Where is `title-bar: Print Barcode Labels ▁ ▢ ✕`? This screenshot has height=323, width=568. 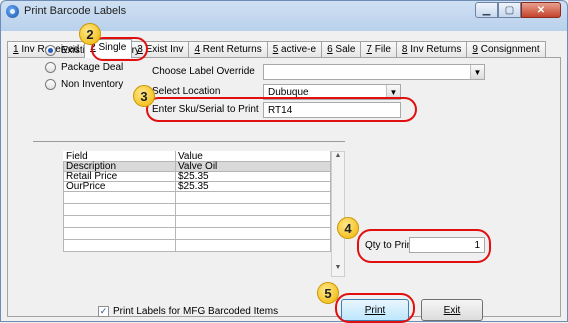 title-bar: Print Barcode Labels ▁ ▢ ✕ is located at coordinates (284, 12).